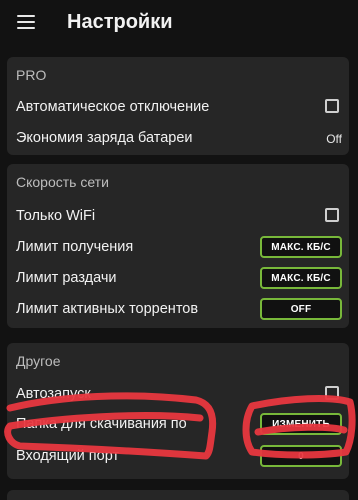 Image resolution: width=358 pixels, height=500 pixels. Describe the element at coordinates (68, 456) in the screenshot. I see `incoming-port-label: Входящий порт` at that location.